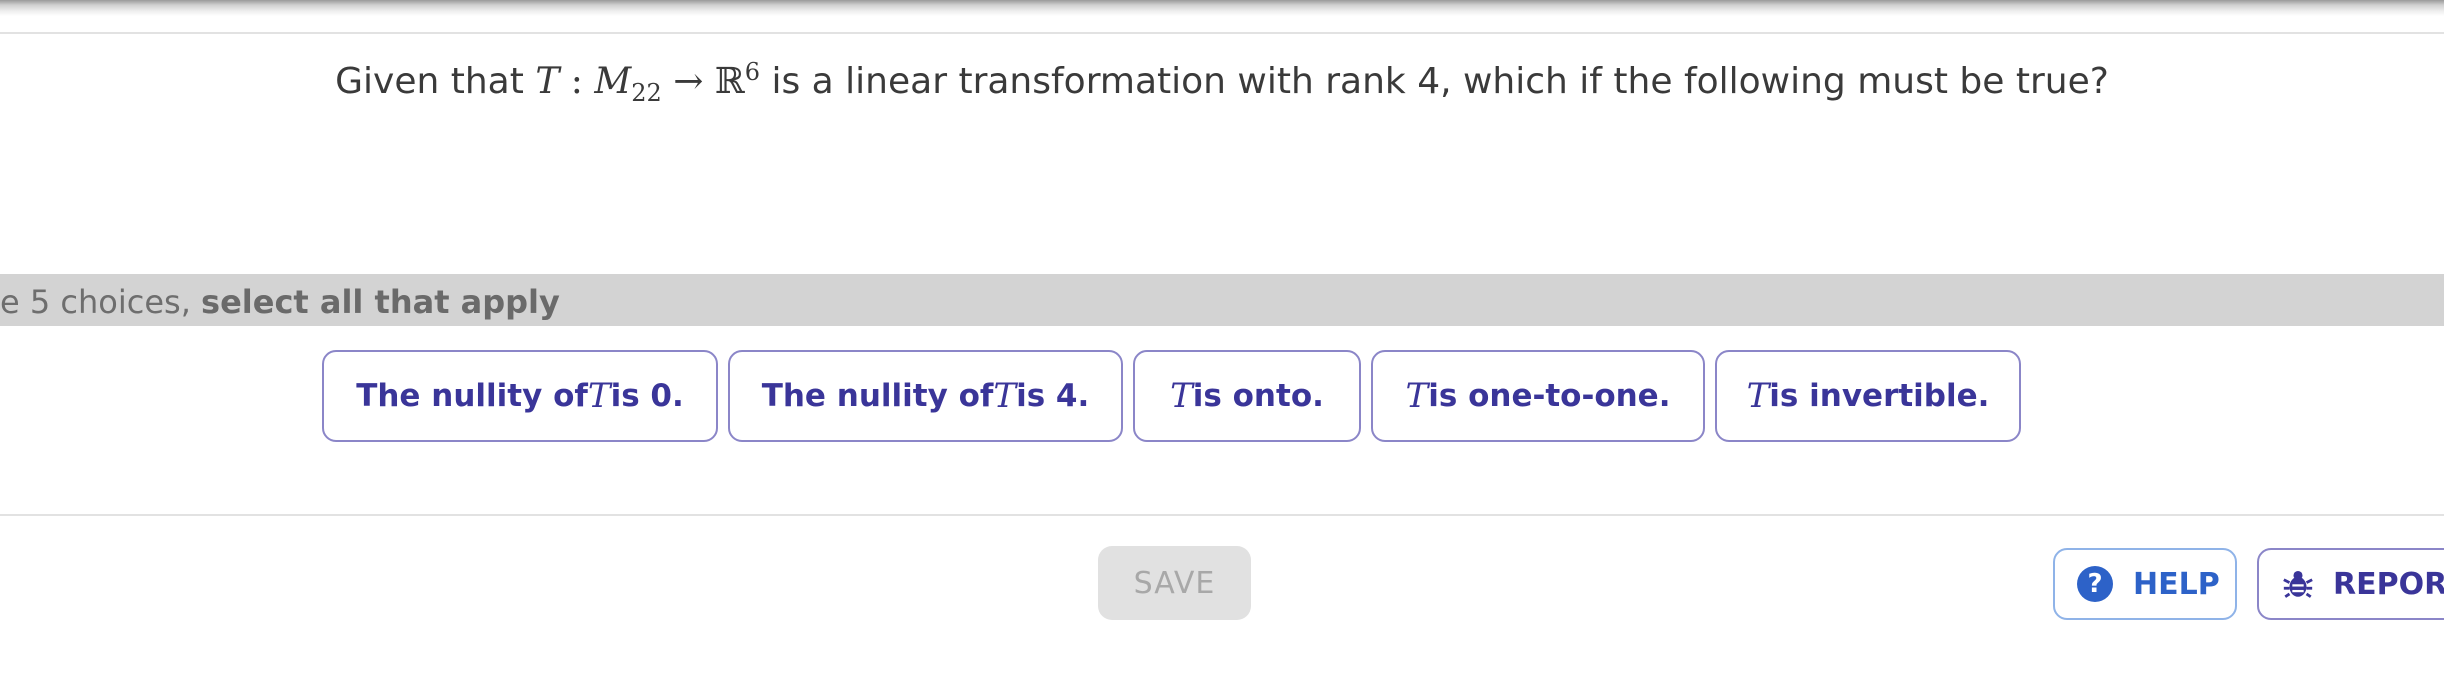 The width and height of the screenshot is (2444, 684). I want to click on math-colon: :, so click(577, 81).